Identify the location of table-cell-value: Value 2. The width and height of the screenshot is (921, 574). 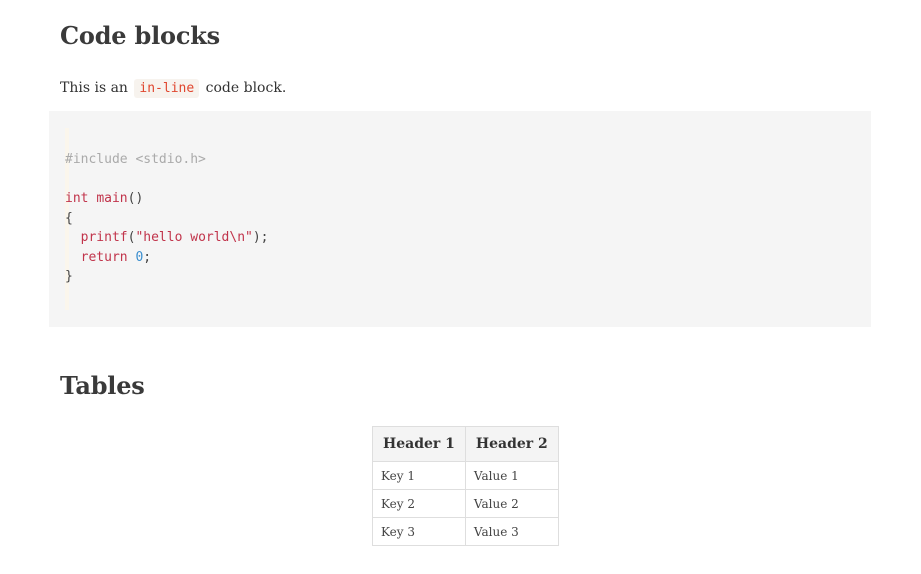
(511, 503).